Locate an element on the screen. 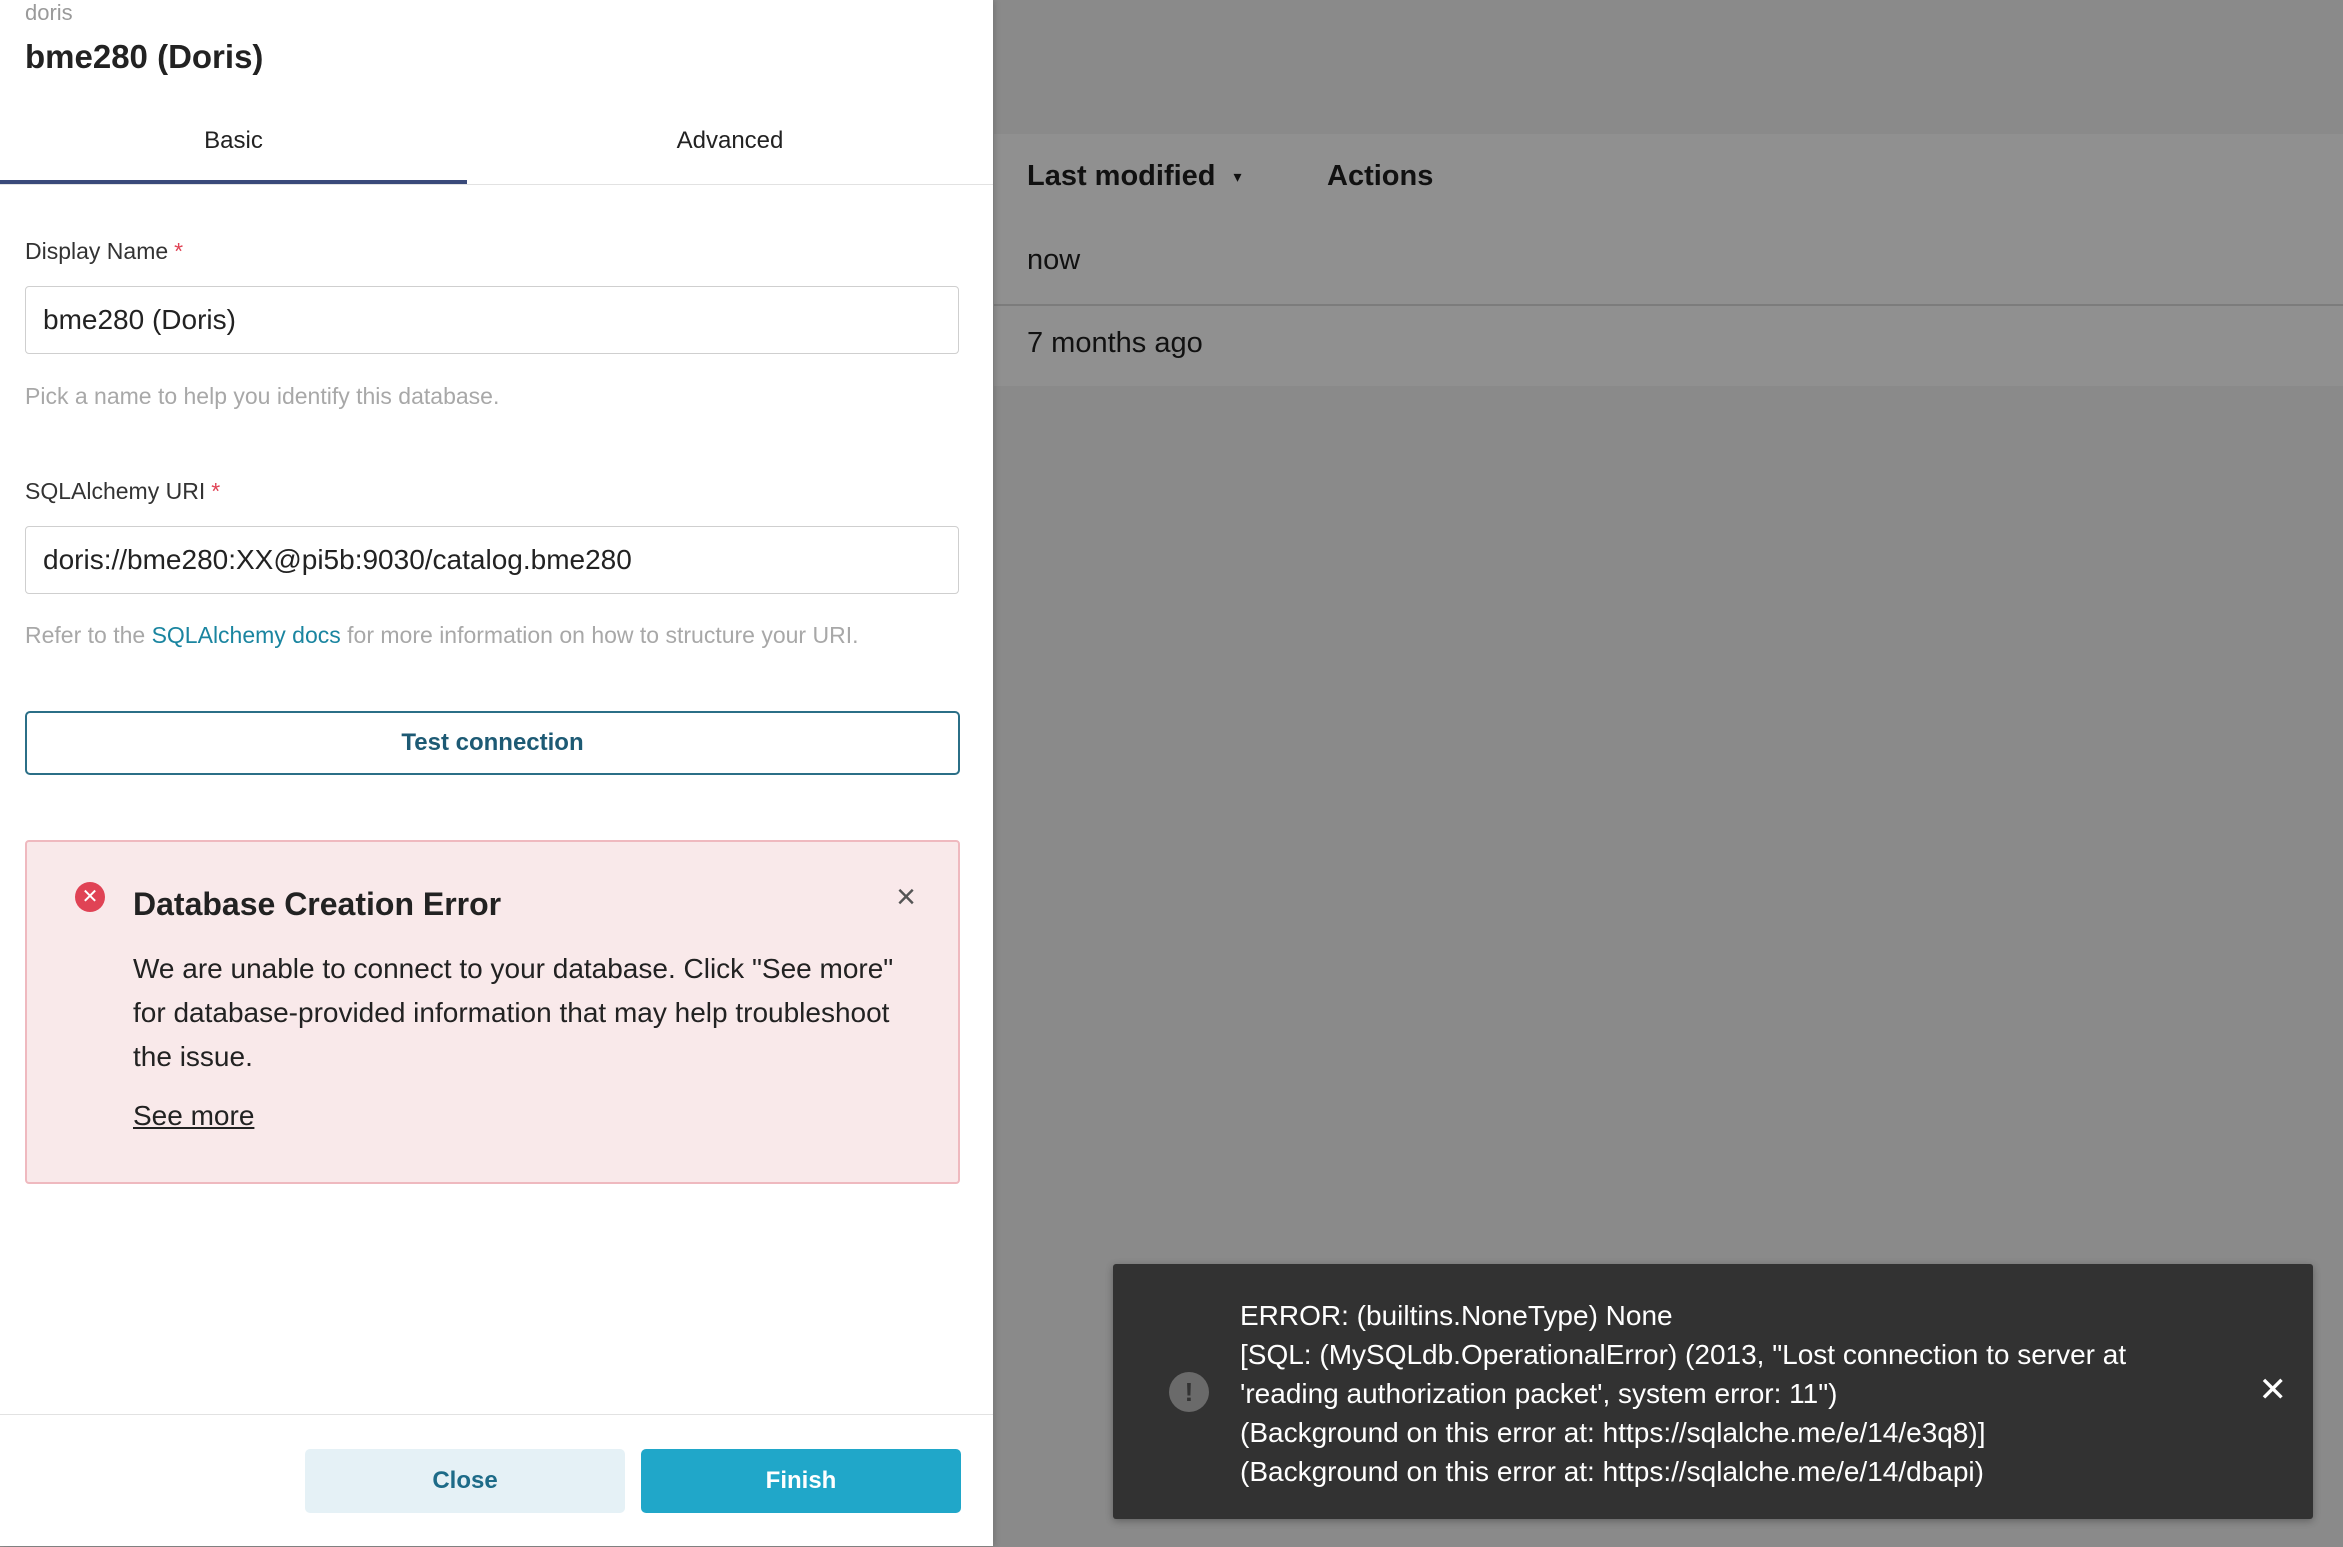 The height and width of the screenshot is (1547, 2343). toast-line: ERROR: (builtins.NoneType) None is located at coordinates (1456, 1315).